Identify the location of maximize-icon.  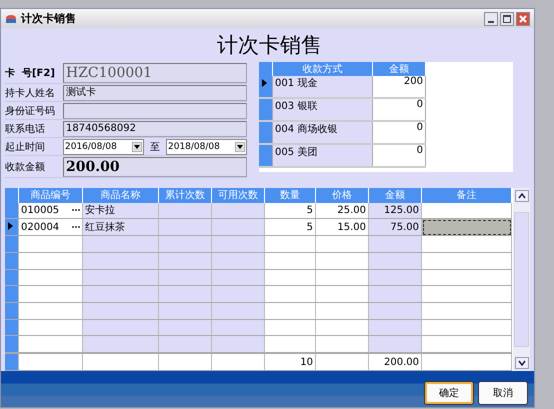
(507, 18).